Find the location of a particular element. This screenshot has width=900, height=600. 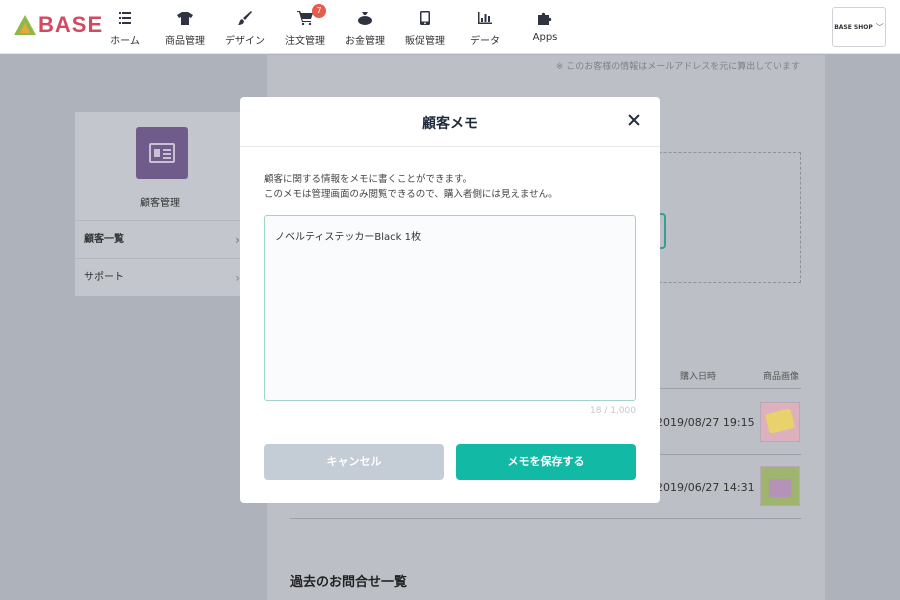

nav-label: デザイン is located at coordinates (245, 41).